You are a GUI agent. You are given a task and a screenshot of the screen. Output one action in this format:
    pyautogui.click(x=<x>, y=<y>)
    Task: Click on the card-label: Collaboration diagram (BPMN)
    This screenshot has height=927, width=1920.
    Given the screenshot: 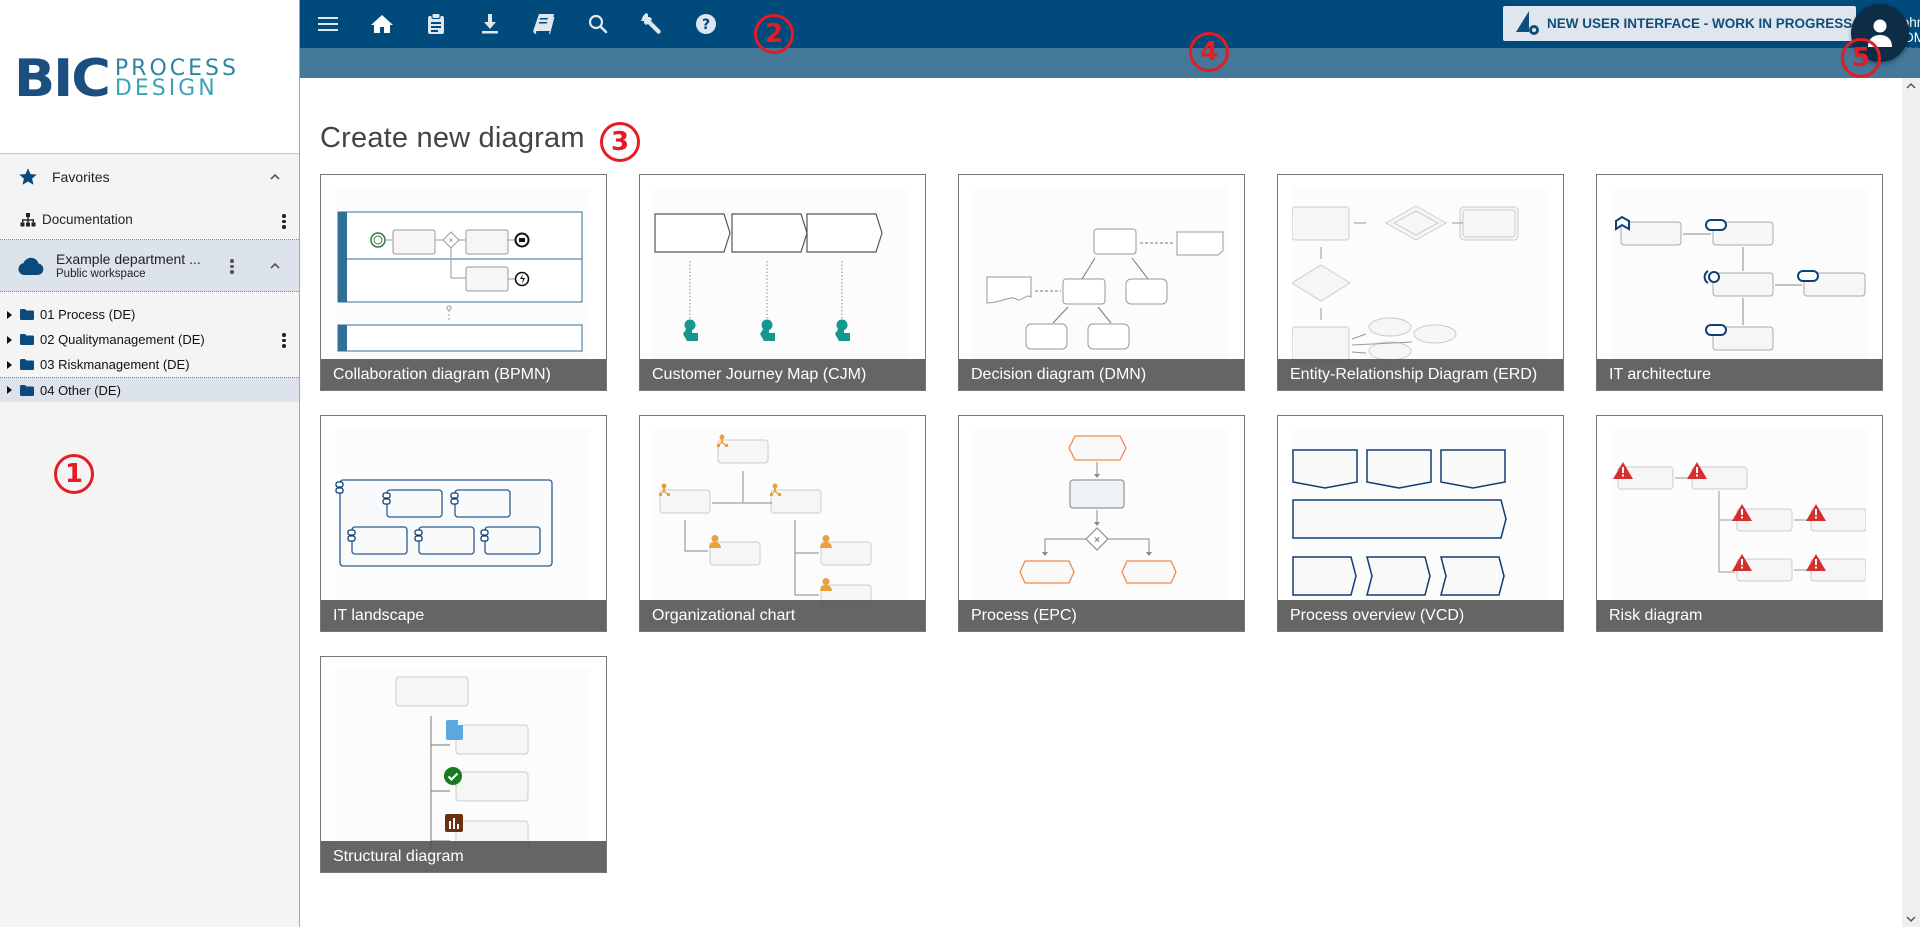 What is the action you would take?
    pyautogui.click(x=463, y=374)
    